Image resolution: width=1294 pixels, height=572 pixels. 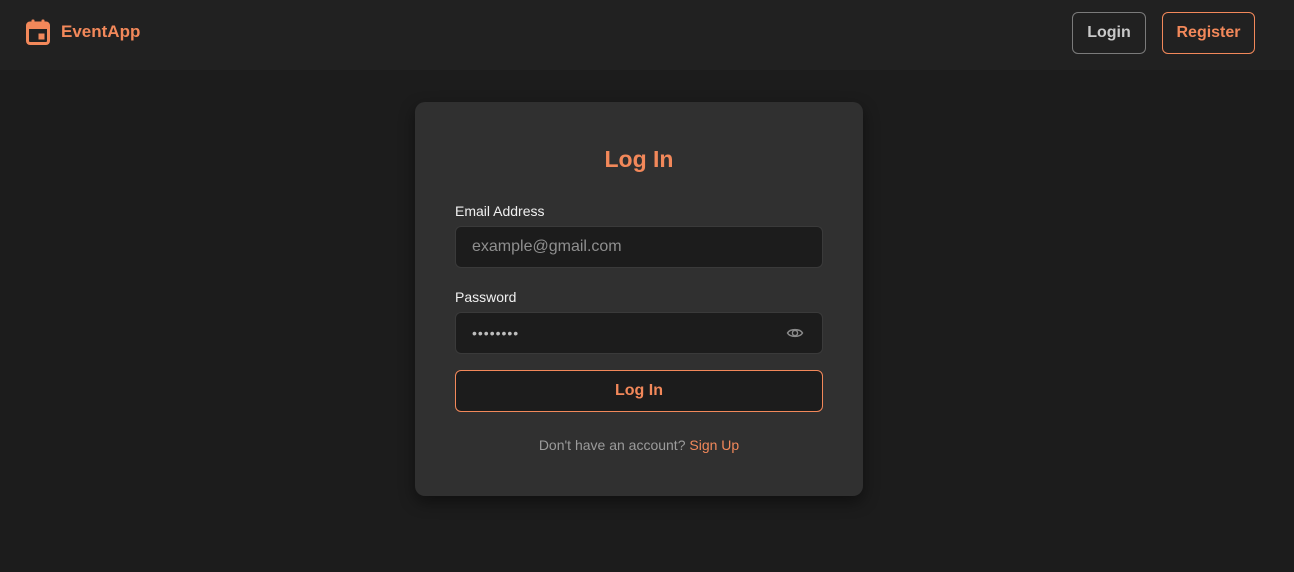 What do you see at coordinates (1109, 33) in the screenshot?
I see `login-nav-button: Login` at bounding box center [1109, 33].